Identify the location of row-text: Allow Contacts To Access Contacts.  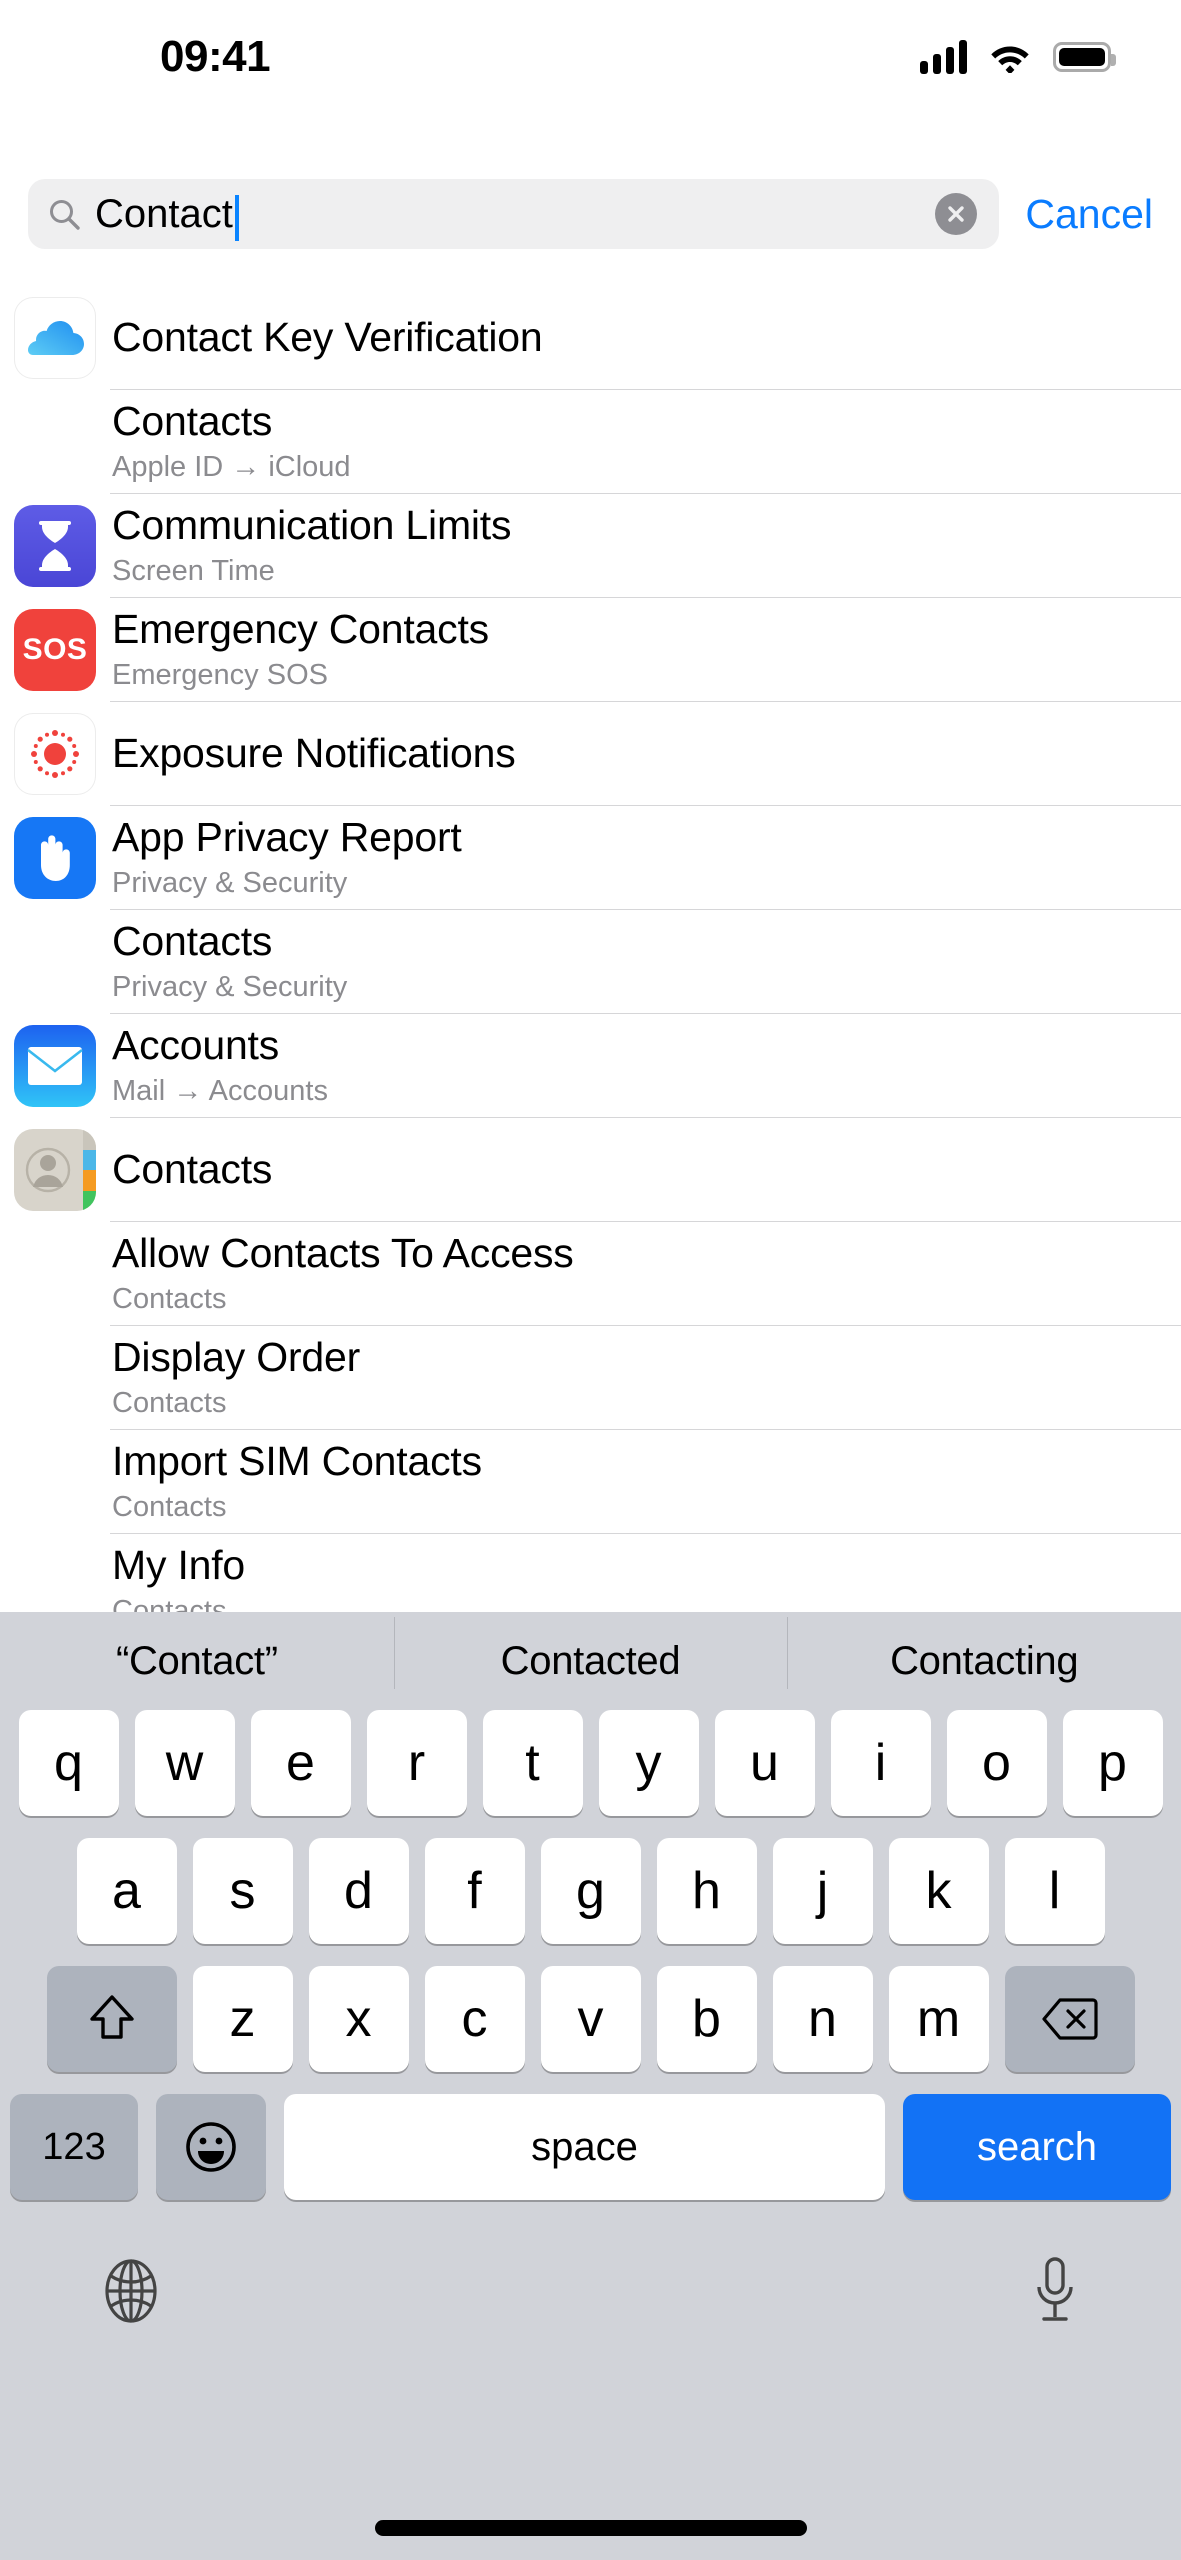
(645, 1274).